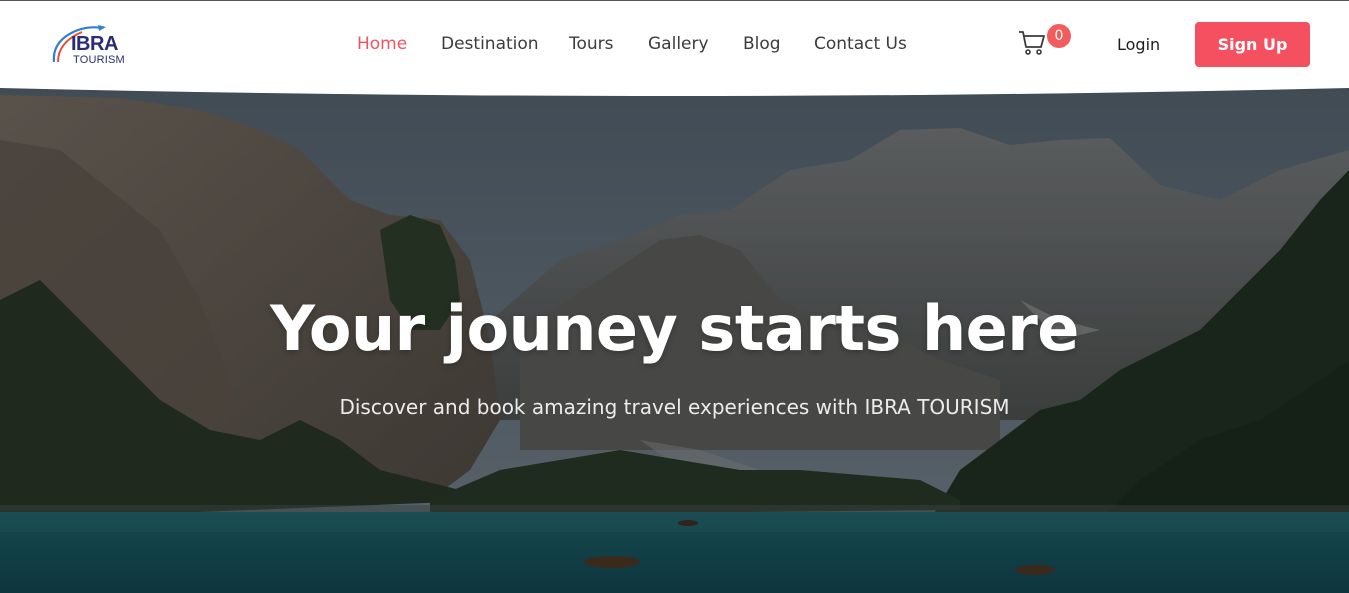 Image resolution: width=1349 pixels, height=593 pixels. Describe the element at coordinates (678, 44) in the screenshot. I see `nav-item-gallery: Gallery` at that location.